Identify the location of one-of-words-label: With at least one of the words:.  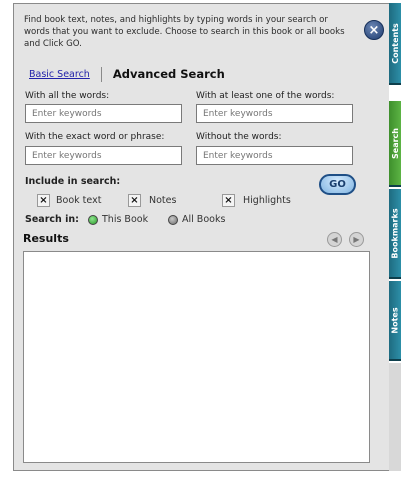
(265, 96).